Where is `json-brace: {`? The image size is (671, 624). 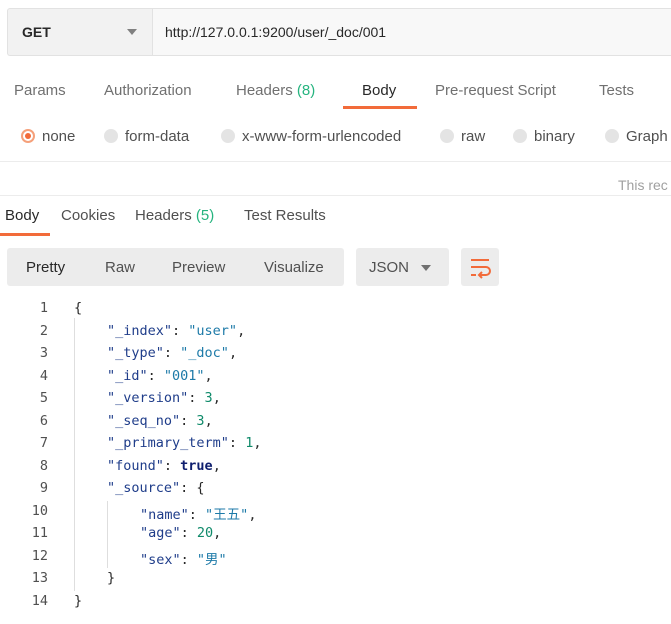
json-brace: { is located at coordinates (78, 308).